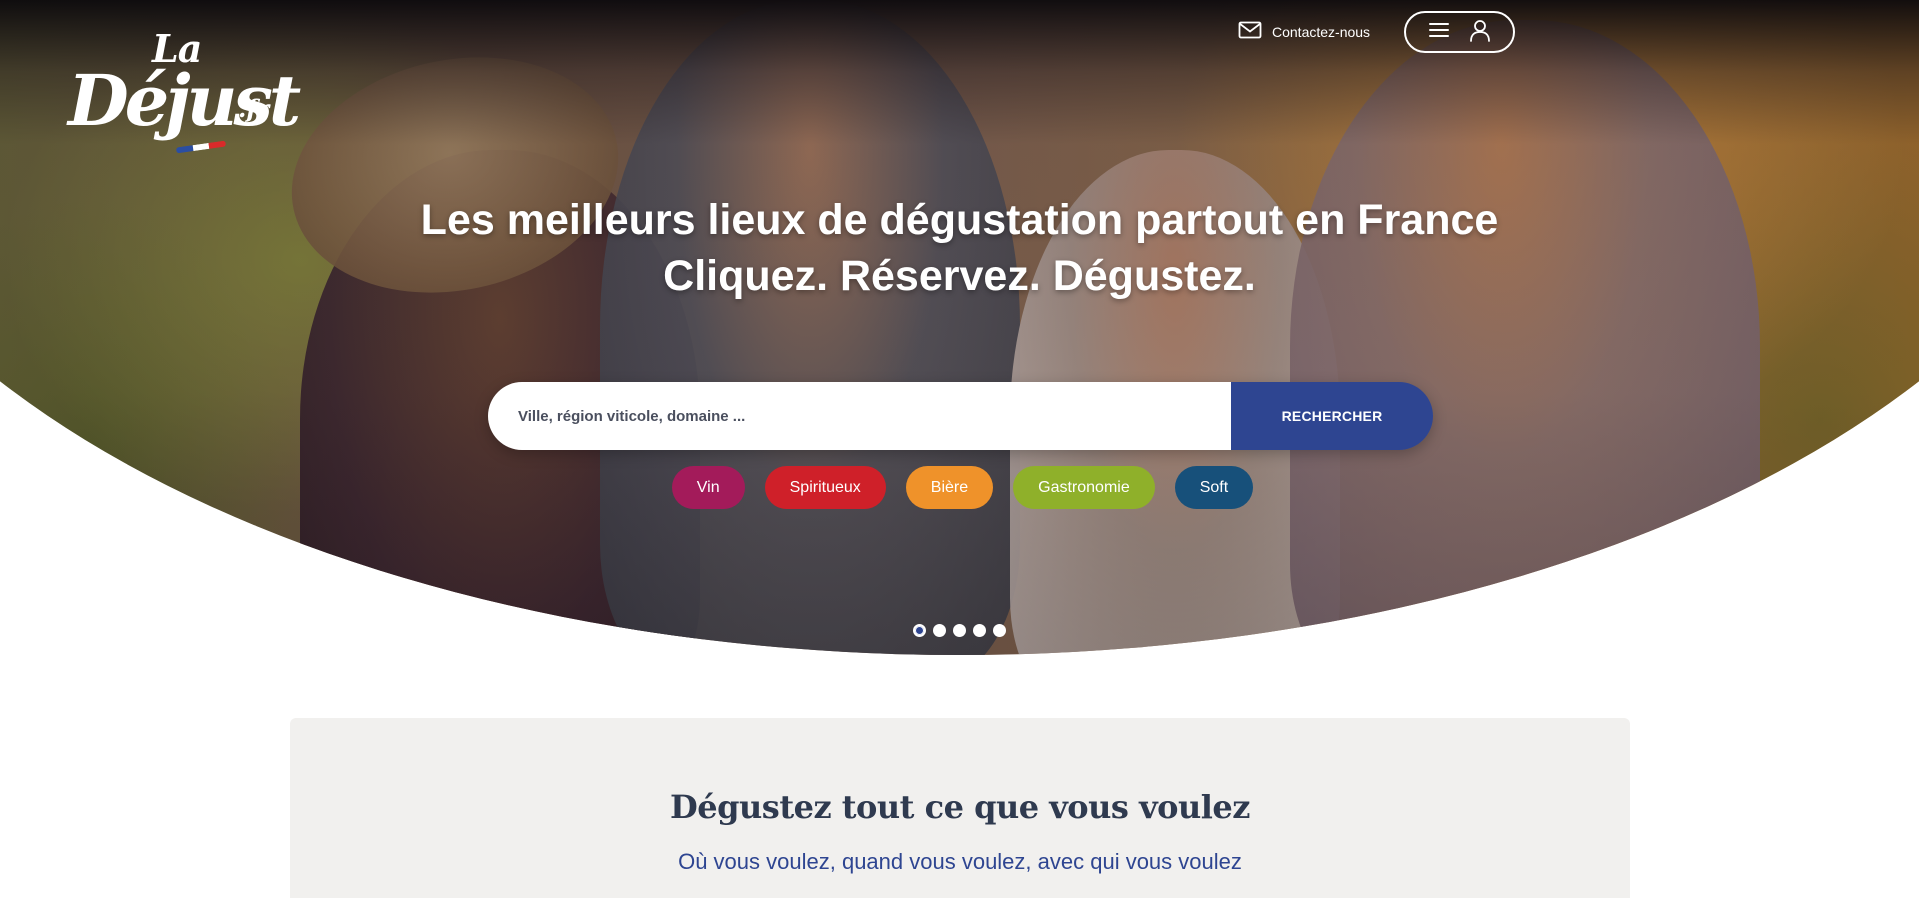 The image size is (1919, 898). Describe the element at coordinates (859, 416) in the screenshot. I see `search-input` at that location.